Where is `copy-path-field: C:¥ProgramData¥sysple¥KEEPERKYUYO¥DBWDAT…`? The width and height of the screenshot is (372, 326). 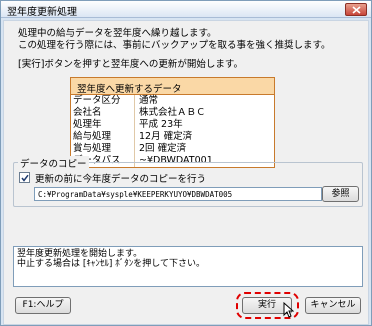 copy-path-field: C:¥ProgramData¥sysple¥KEEPERKYUYO¥DBWDAT… is located at coordinates (178, 194).